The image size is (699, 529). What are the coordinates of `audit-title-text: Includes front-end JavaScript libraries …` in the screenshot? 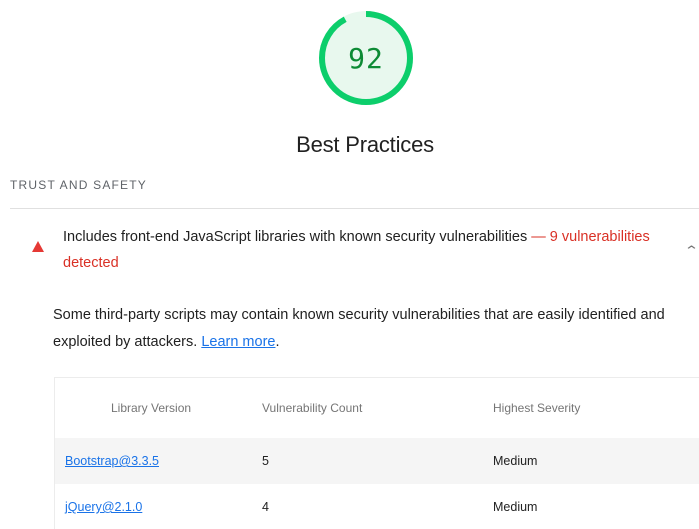 It's located at (295, 237).